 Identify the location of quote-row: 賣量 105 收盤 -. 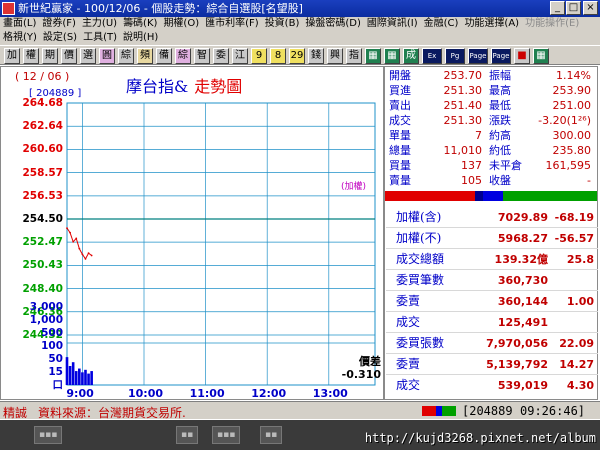
(491, 181).